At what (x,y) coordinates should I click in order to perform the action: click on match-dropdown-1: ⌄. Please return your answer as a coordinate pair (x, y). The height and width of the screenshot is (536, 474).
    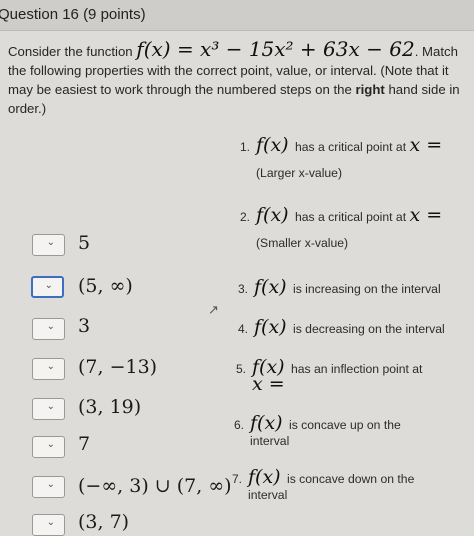
    Looking at the image, I should click on (48, 245).